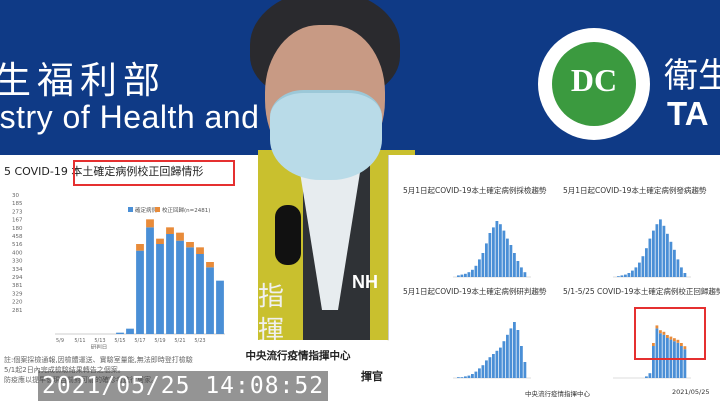 Image resolution: width=720 pixels, height=405 pixels. I want to click on poster-right-cell-3-chart, so click(492, 350).